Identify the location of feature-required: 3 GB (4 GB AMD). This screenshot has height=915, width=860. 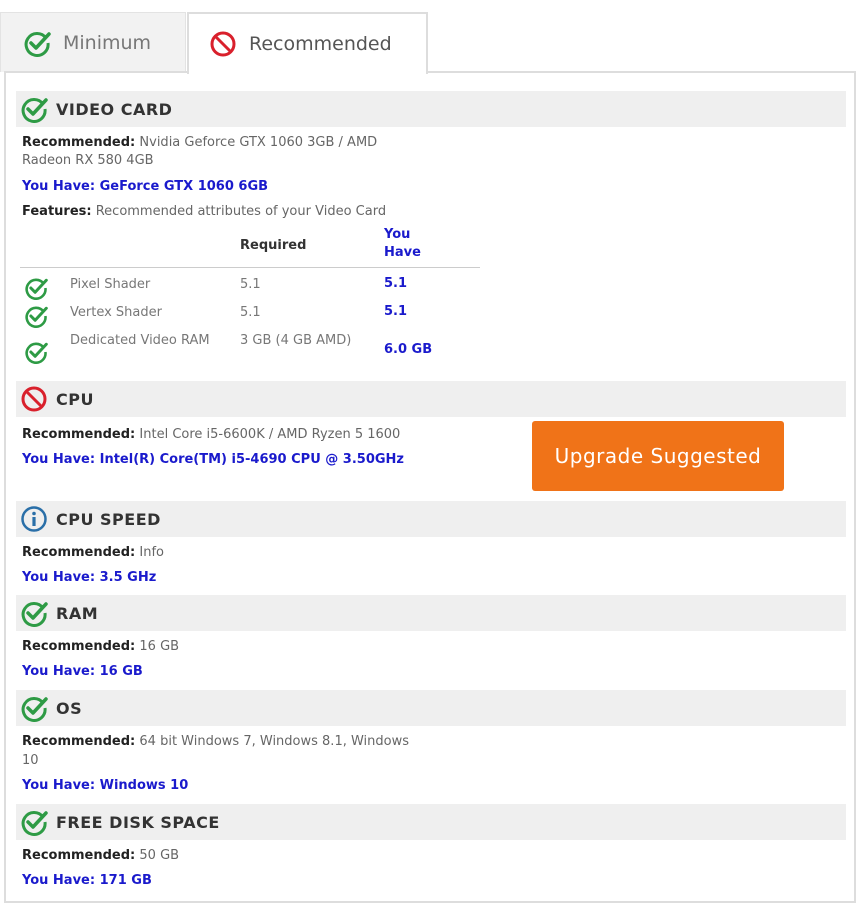
(296, 340).